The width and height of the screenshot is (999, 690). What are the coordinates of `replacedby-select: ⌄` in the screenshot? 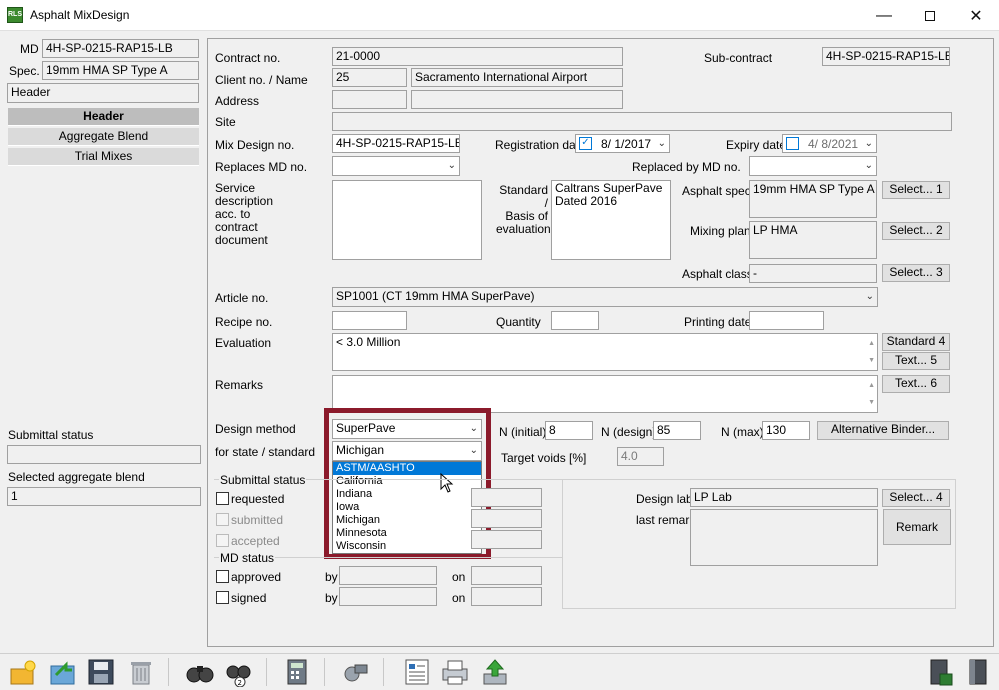 It's located at (813, 166).